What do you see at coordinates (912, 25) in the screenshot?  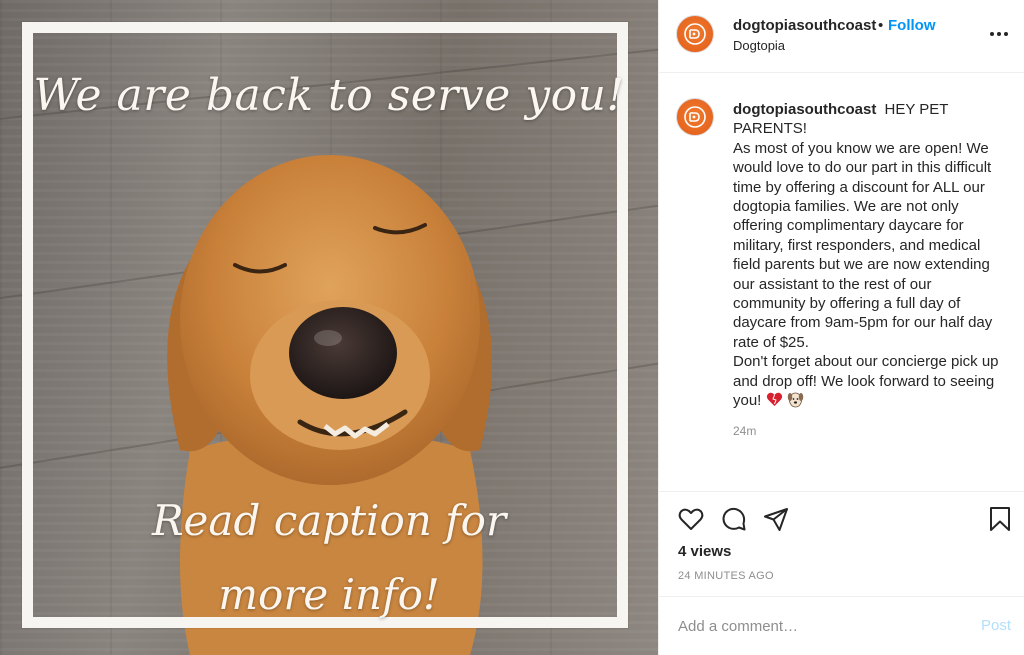 I see `follow-button: Follow` at bounding box center [912, 25].